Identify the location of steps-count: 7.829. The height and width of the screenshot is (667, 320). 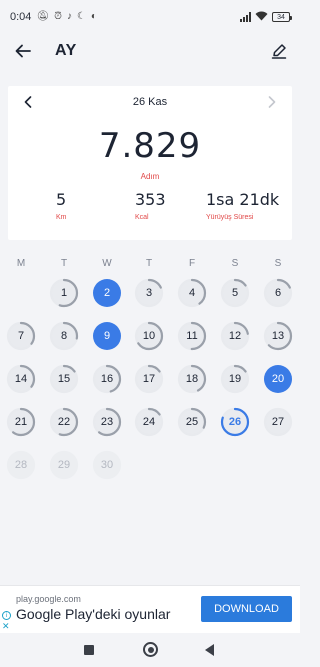
(150, 146).